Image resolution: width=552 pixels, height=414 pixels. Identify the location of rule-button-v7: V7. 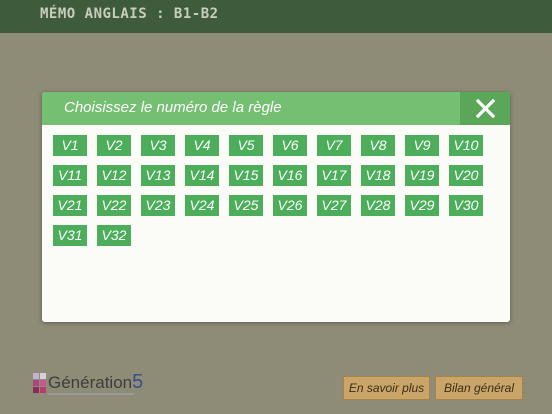
(334, 145).